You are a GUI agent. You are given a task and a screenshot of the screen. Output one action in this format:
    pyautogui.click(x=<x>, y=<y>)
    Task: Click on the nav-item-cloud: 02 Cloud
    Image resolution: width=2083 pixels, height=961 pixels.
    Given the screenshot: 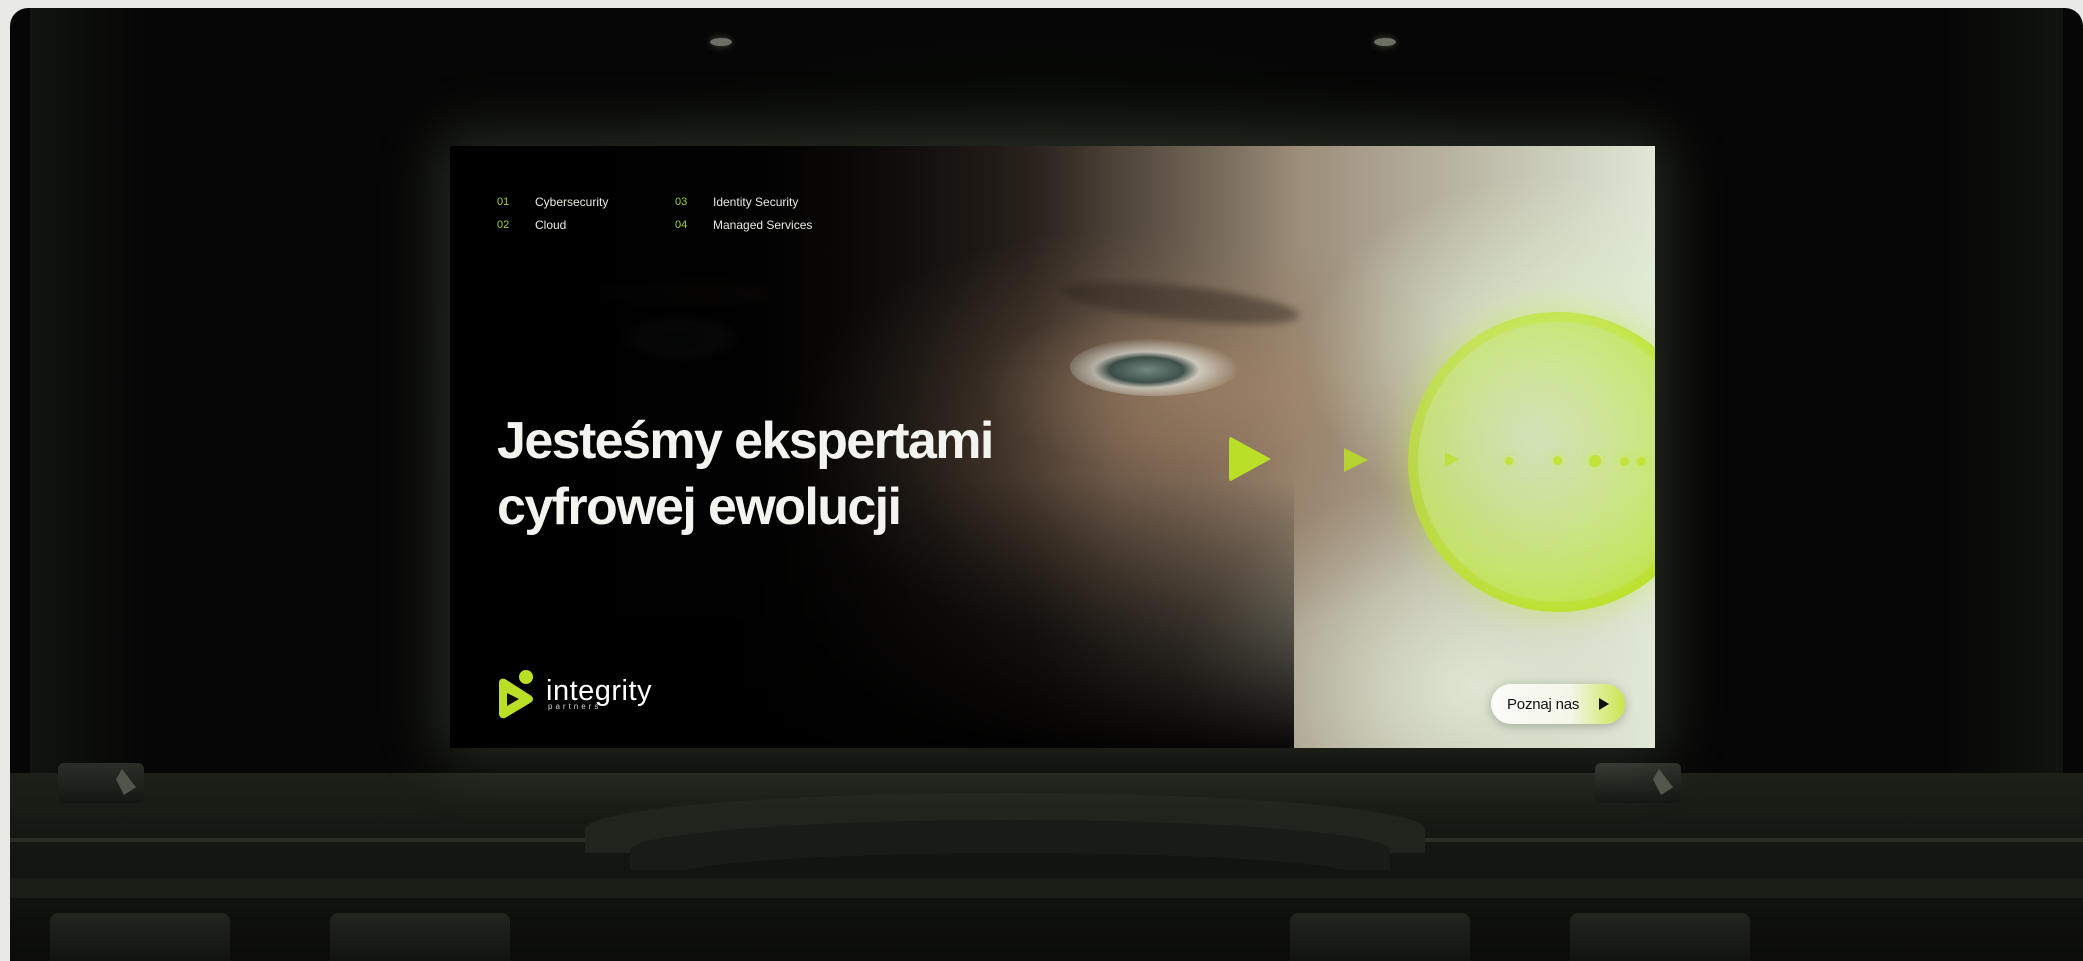 What is the action you would take?
    pyautogui.click(x=552, y=224)
    